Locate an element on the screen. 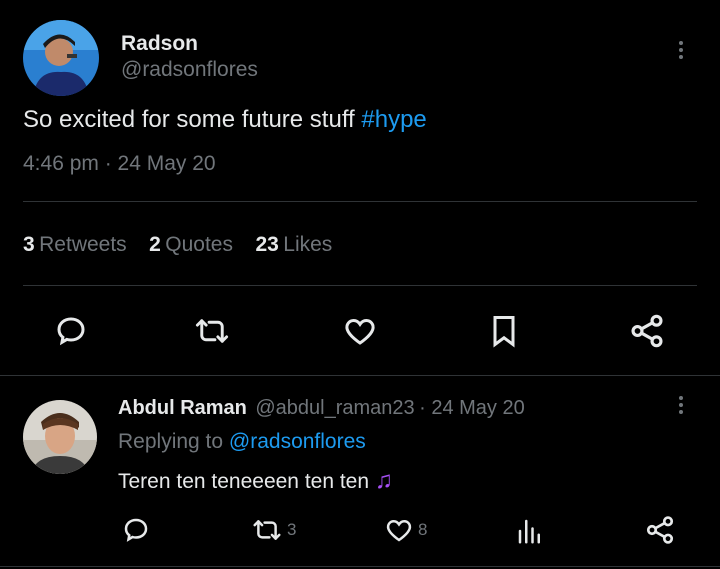 The height and width of the screenshot is (569, 720). share-icon is located at coordinates (647, 331).